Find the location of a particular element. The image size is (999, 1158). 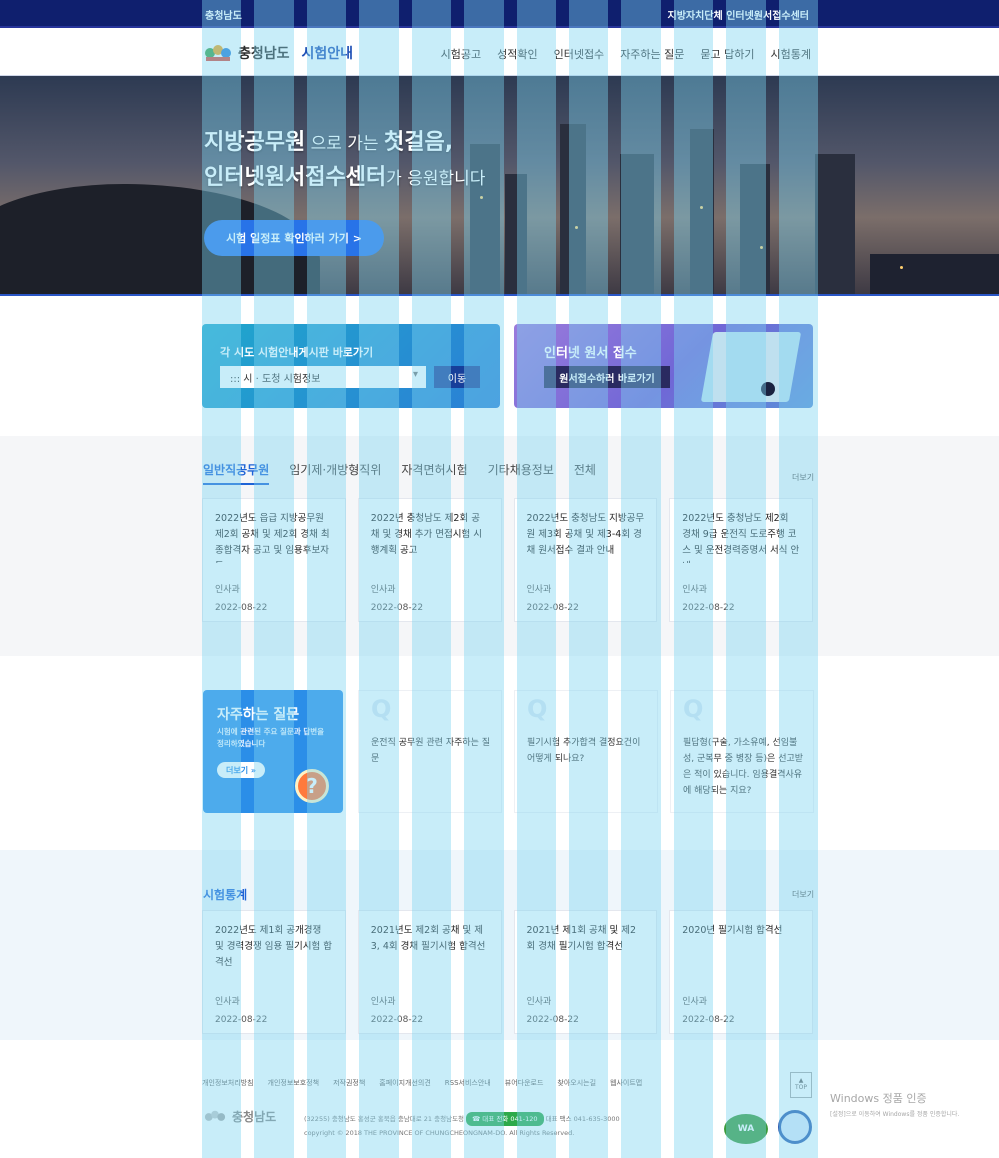

faq-card: Q 운전직 공무원 관련 자주하는 질문 is located at coordinates (430, 751).